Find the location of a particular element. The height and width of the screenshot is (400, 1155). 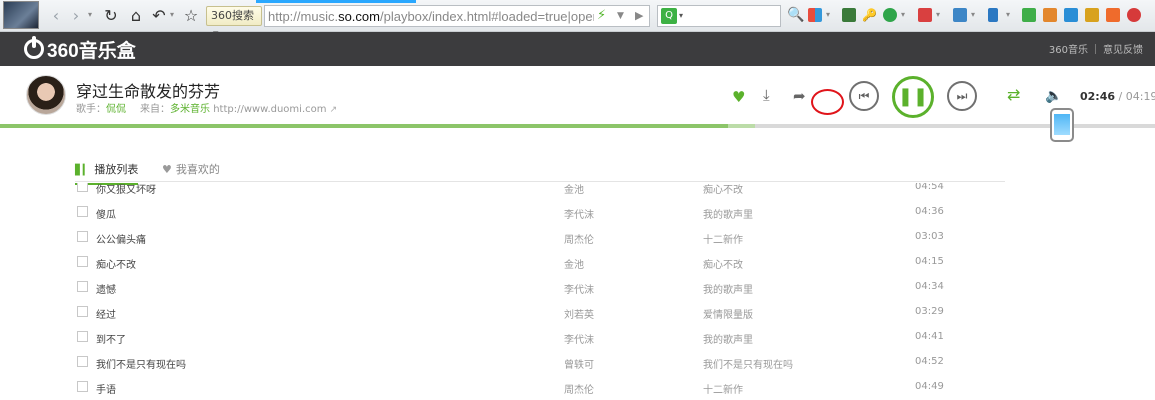

undo-icon: ↶ is located at coordinates (159, 16).